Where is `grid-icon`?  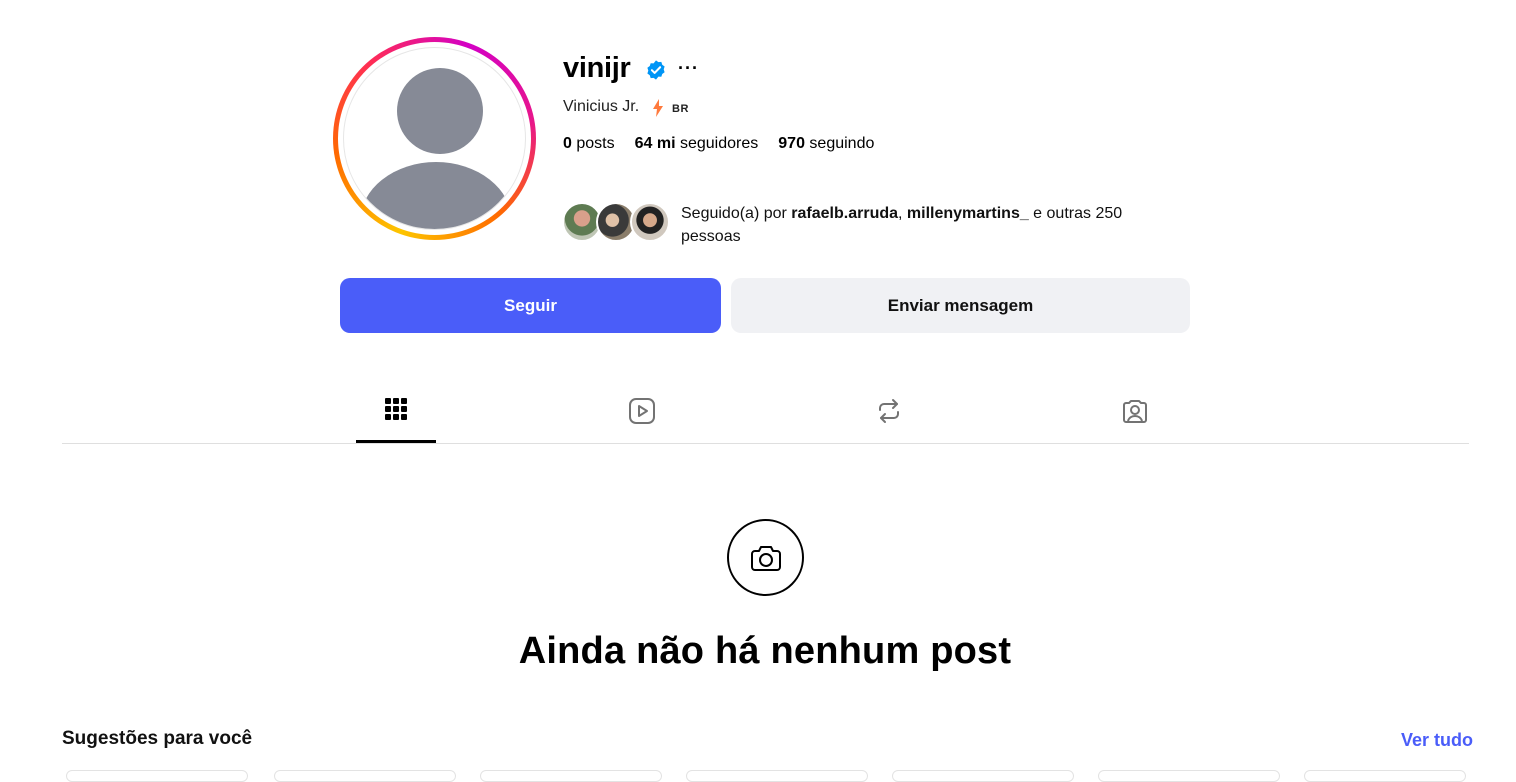
grid-icon is located at coordinates (396, 409).